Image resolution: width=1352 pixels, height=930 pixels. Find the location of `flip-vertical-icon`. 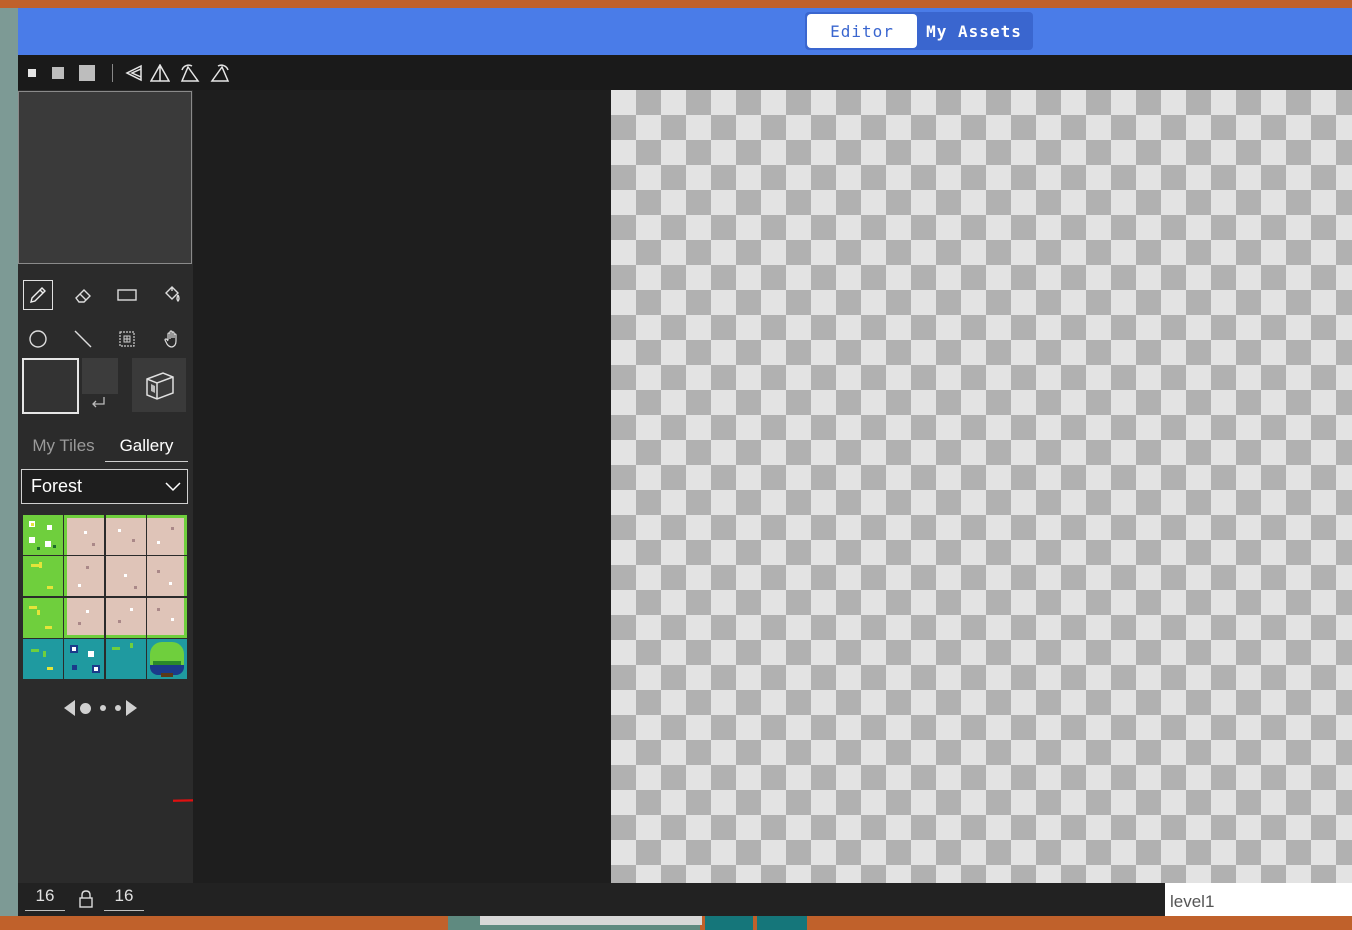

flip-vertical-icon is located at coordinates (160, 72).